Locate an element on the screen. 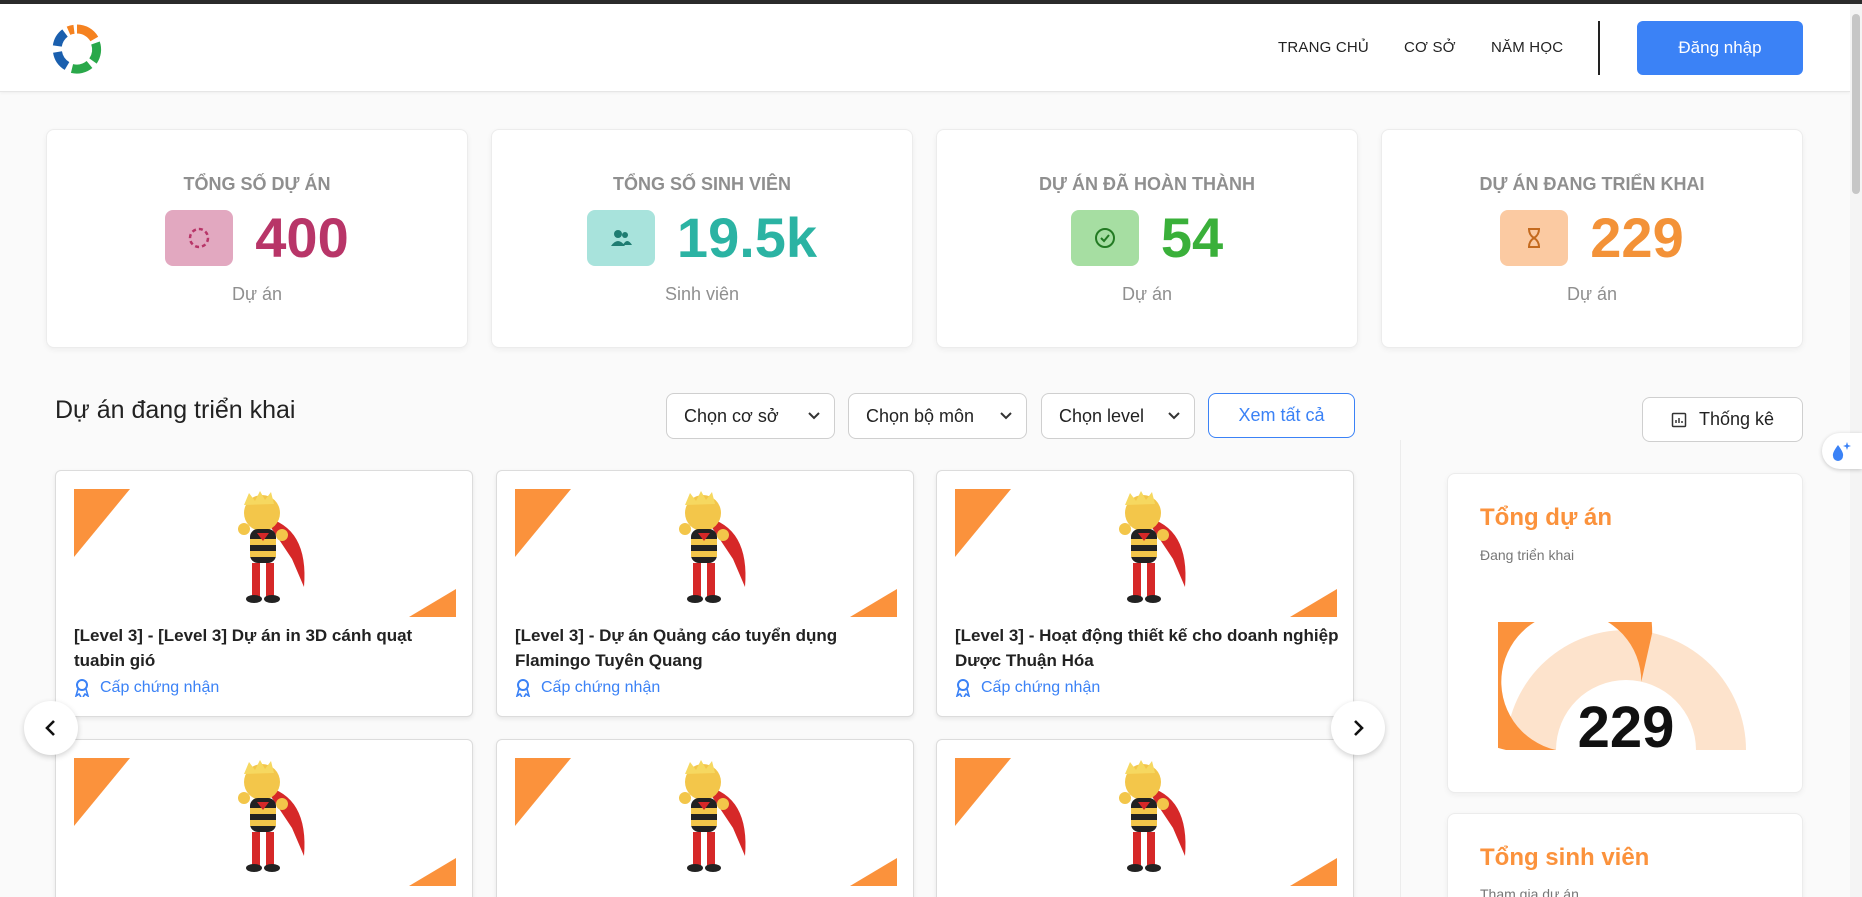 The width and height of the screenshot is (1862, 897). stat-title: TỔNG SỐ SINH VIÊN is located at coordinates (702, 184).